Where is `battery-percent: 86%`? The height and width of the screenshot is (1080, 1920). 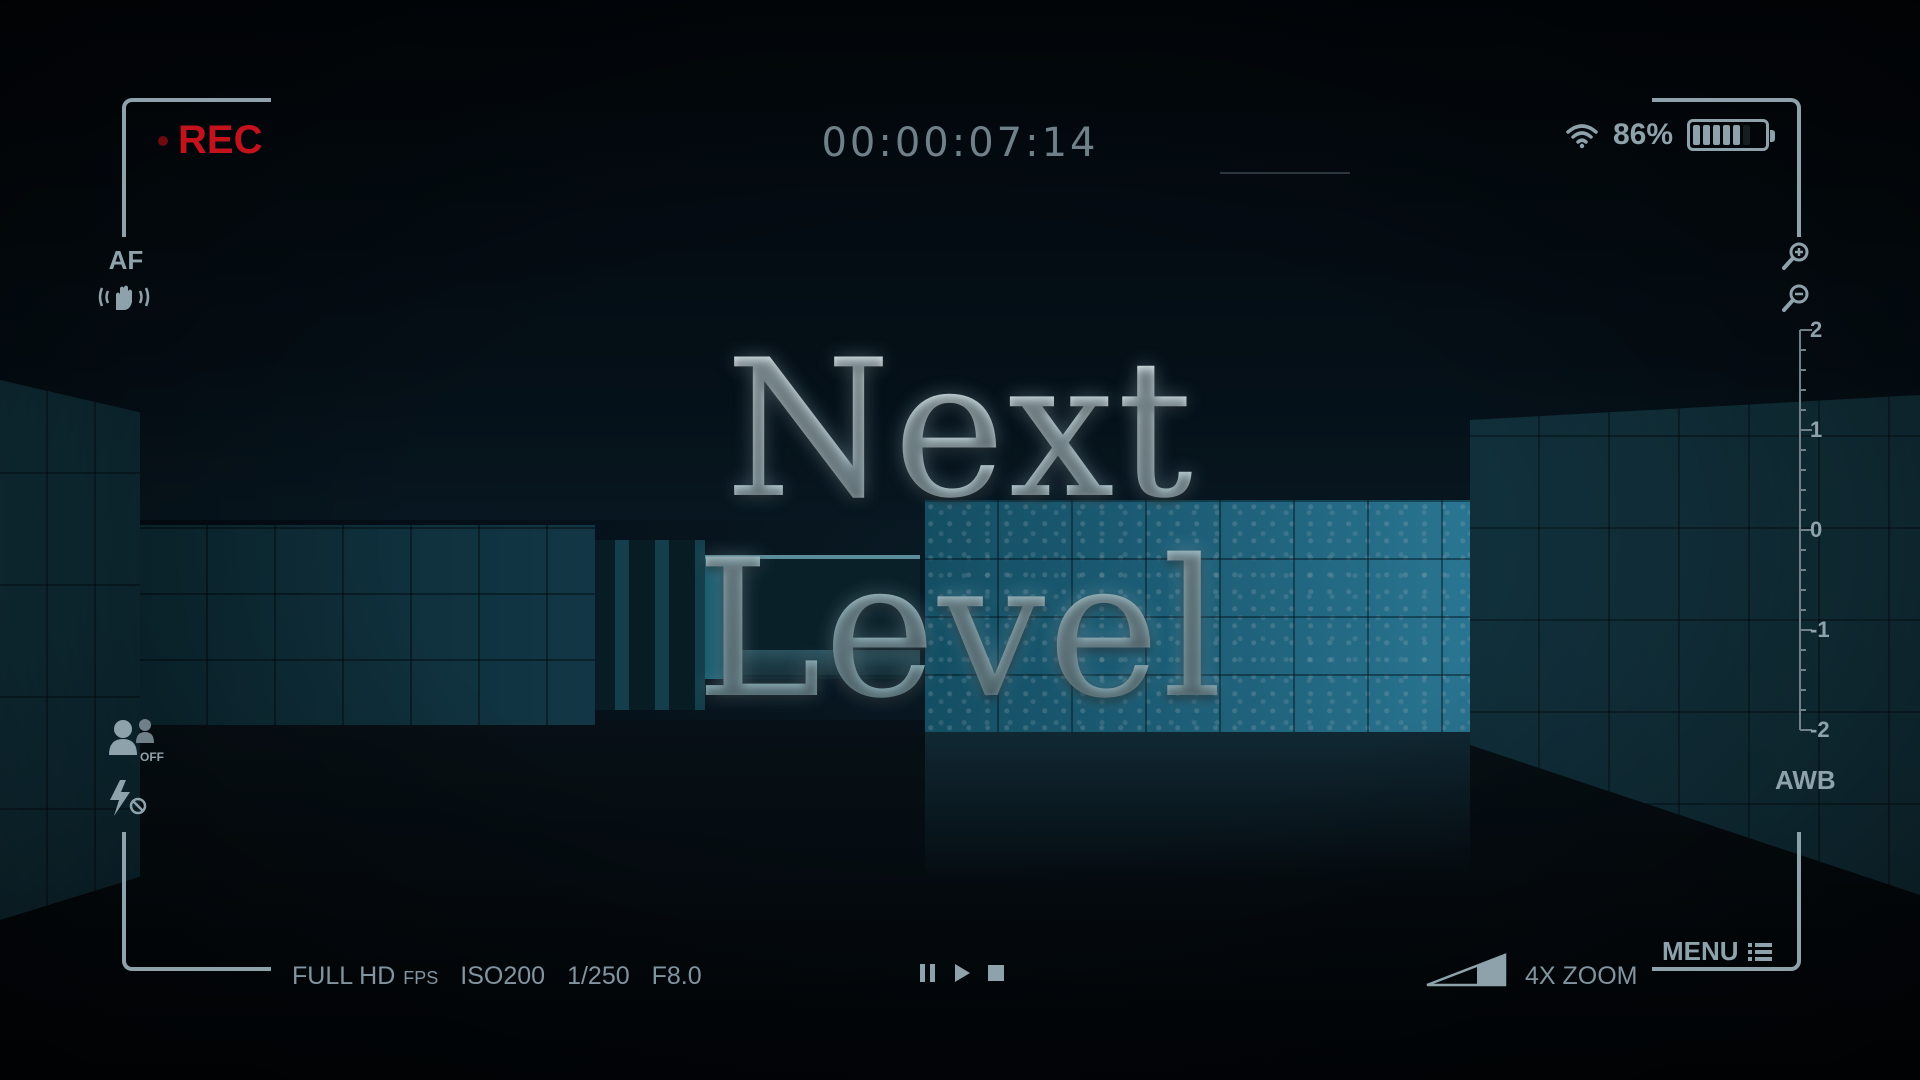 battery-percent: 86% is located at coordinates (1643, 134).